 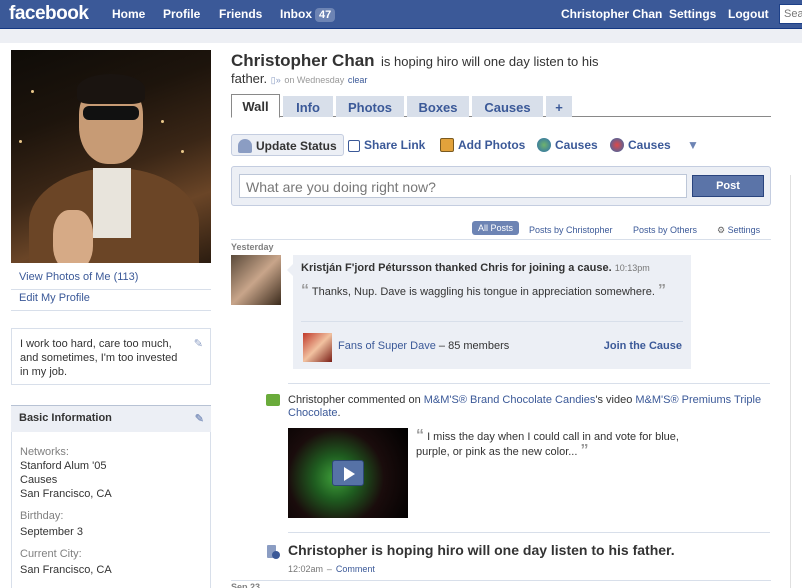 What do you see at coordinates (128, 14) in the screenshot?
I see `nav-home: Home` at bounding box center [128, 14].